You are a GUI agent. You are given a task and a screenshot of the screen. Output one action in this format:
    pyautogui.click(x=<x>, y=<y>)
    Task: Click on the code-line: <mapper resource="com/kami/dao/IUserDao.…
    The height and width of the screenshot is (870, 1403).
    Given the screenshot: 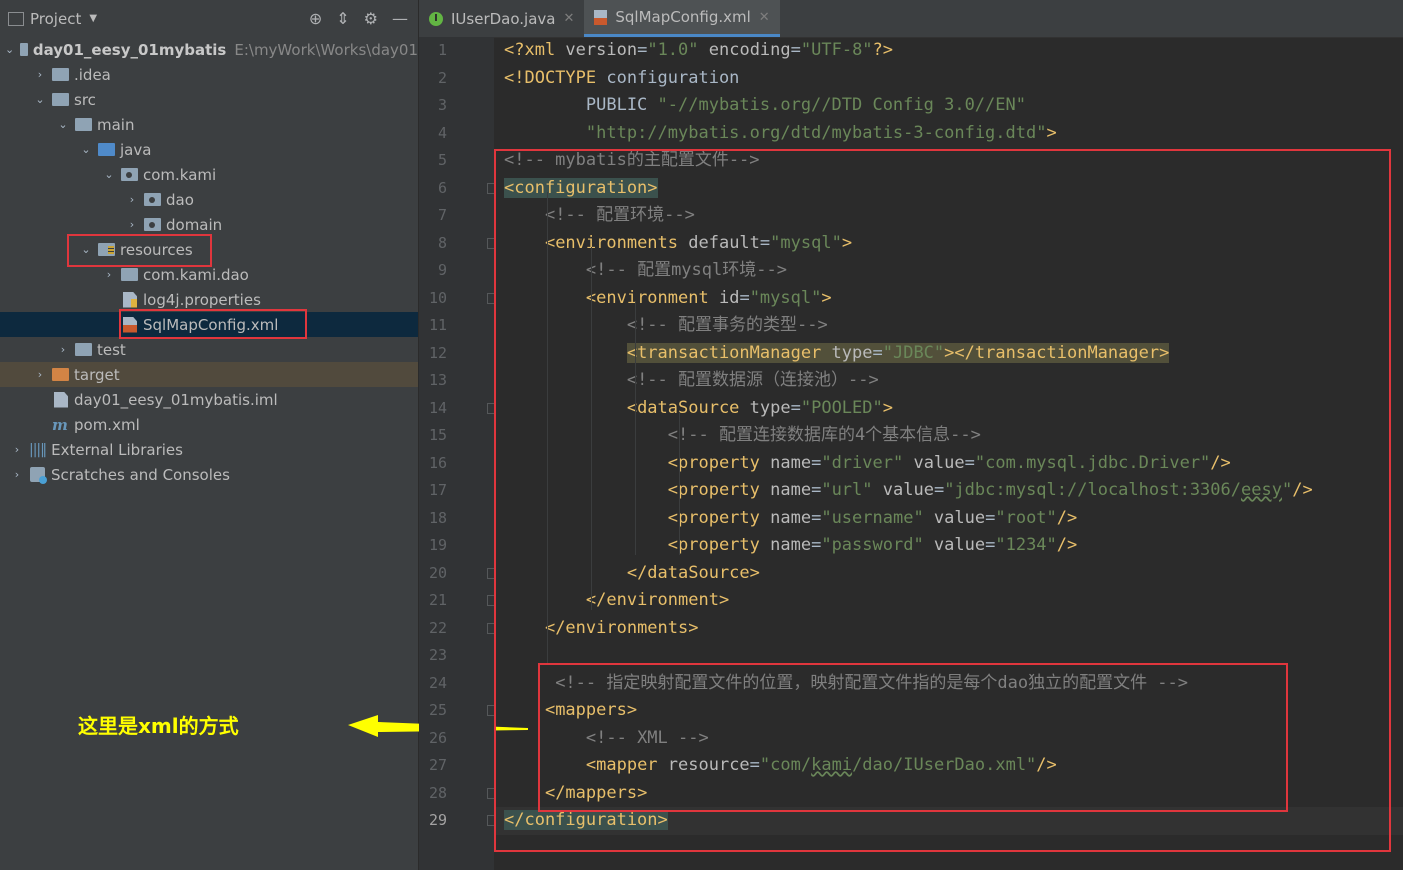 What is the action you would take?
    pyautogui.click(x=949, y=766)
    